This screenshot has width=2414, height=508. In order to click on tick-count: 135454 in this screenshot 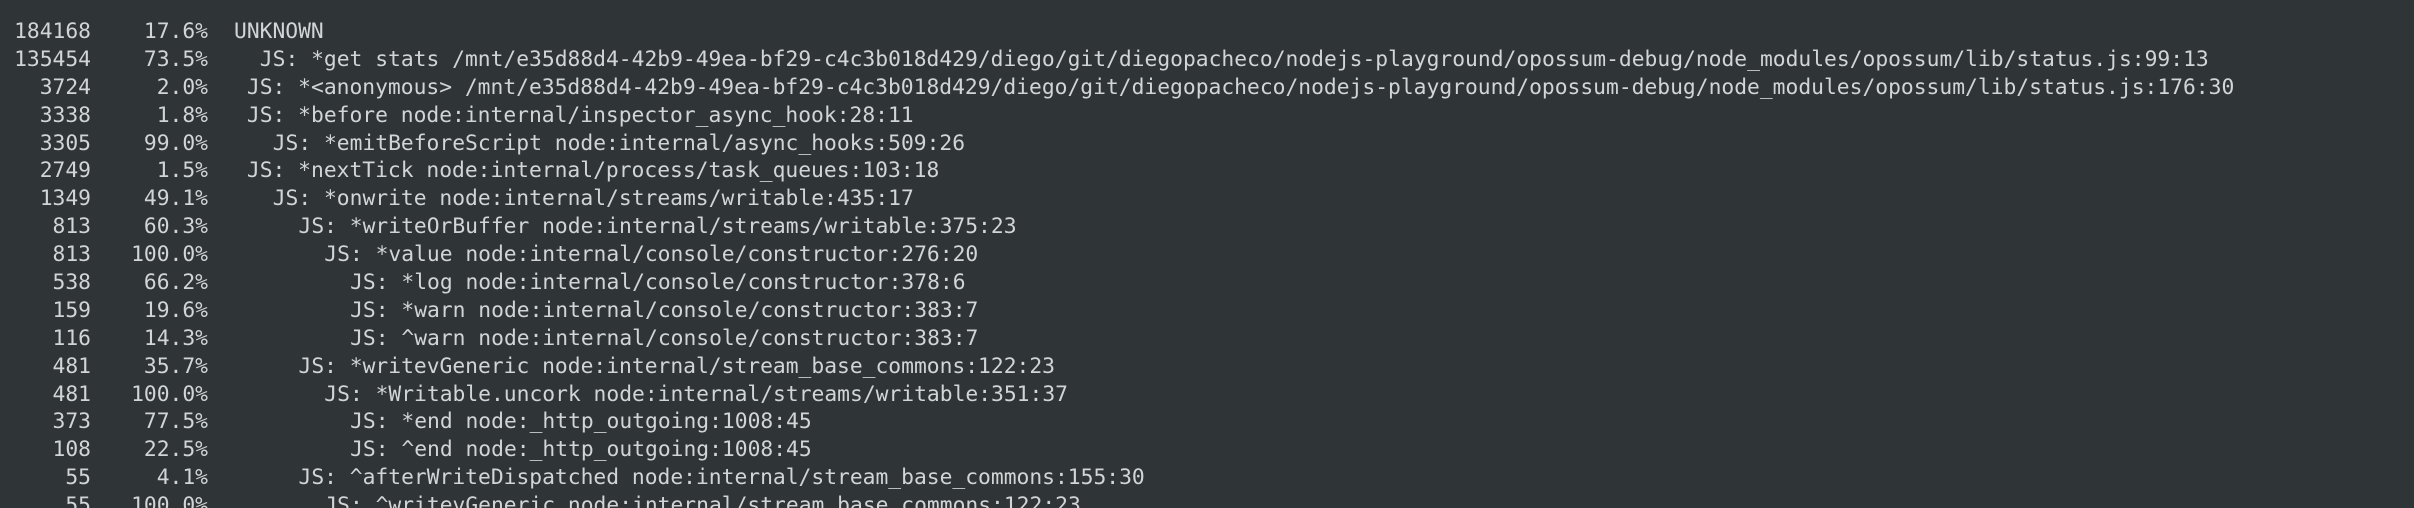, I will do `click(52, 59)`.